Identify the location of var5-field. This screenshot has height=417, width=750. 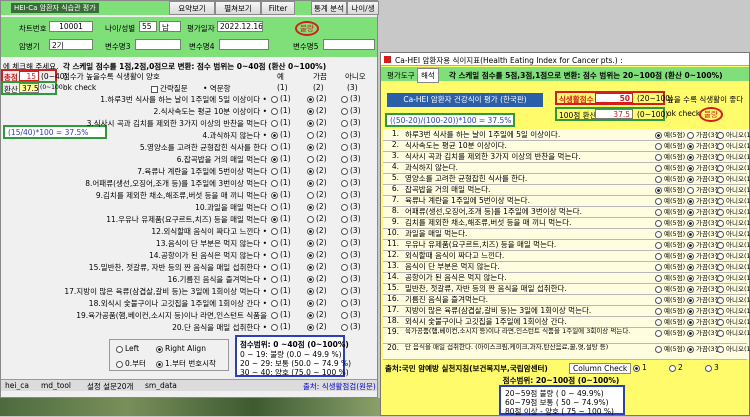
(349, 44).